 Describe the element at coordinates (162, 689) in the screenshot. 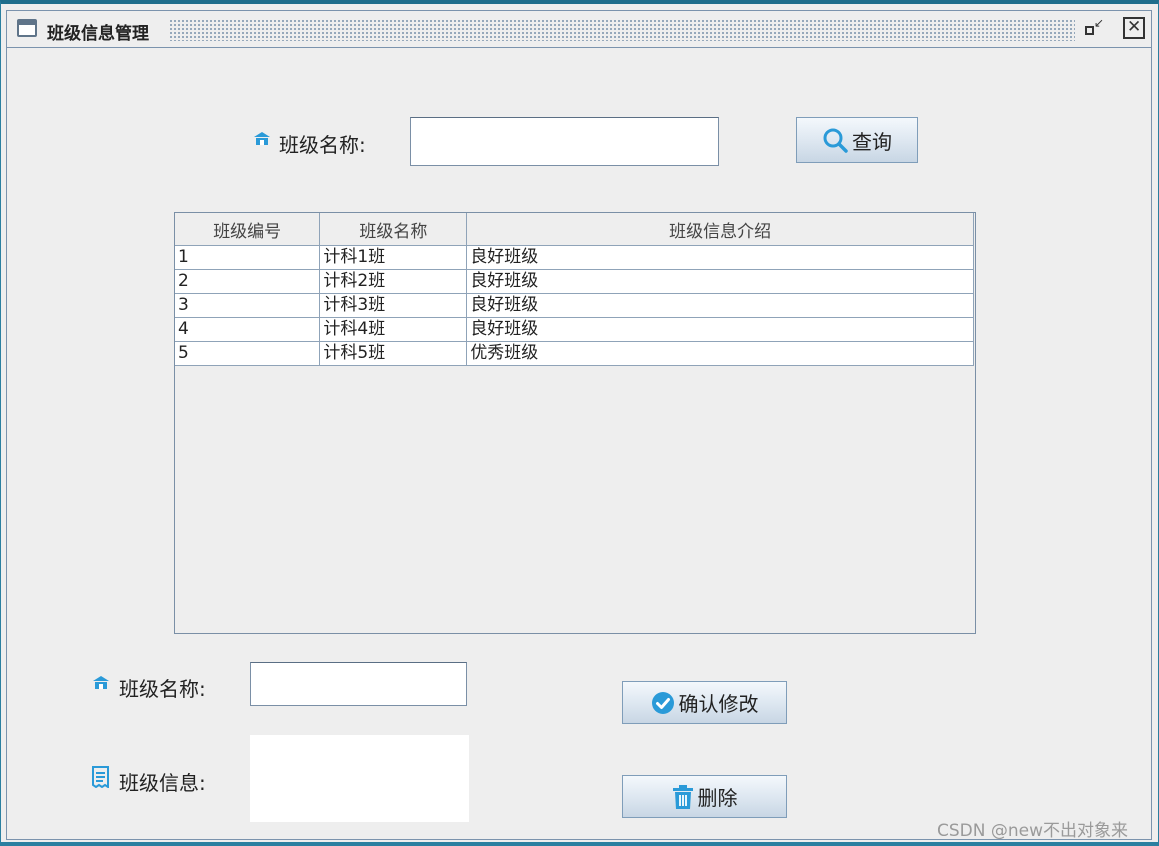

I see `edit-name-label: 班级名称:` at that location.